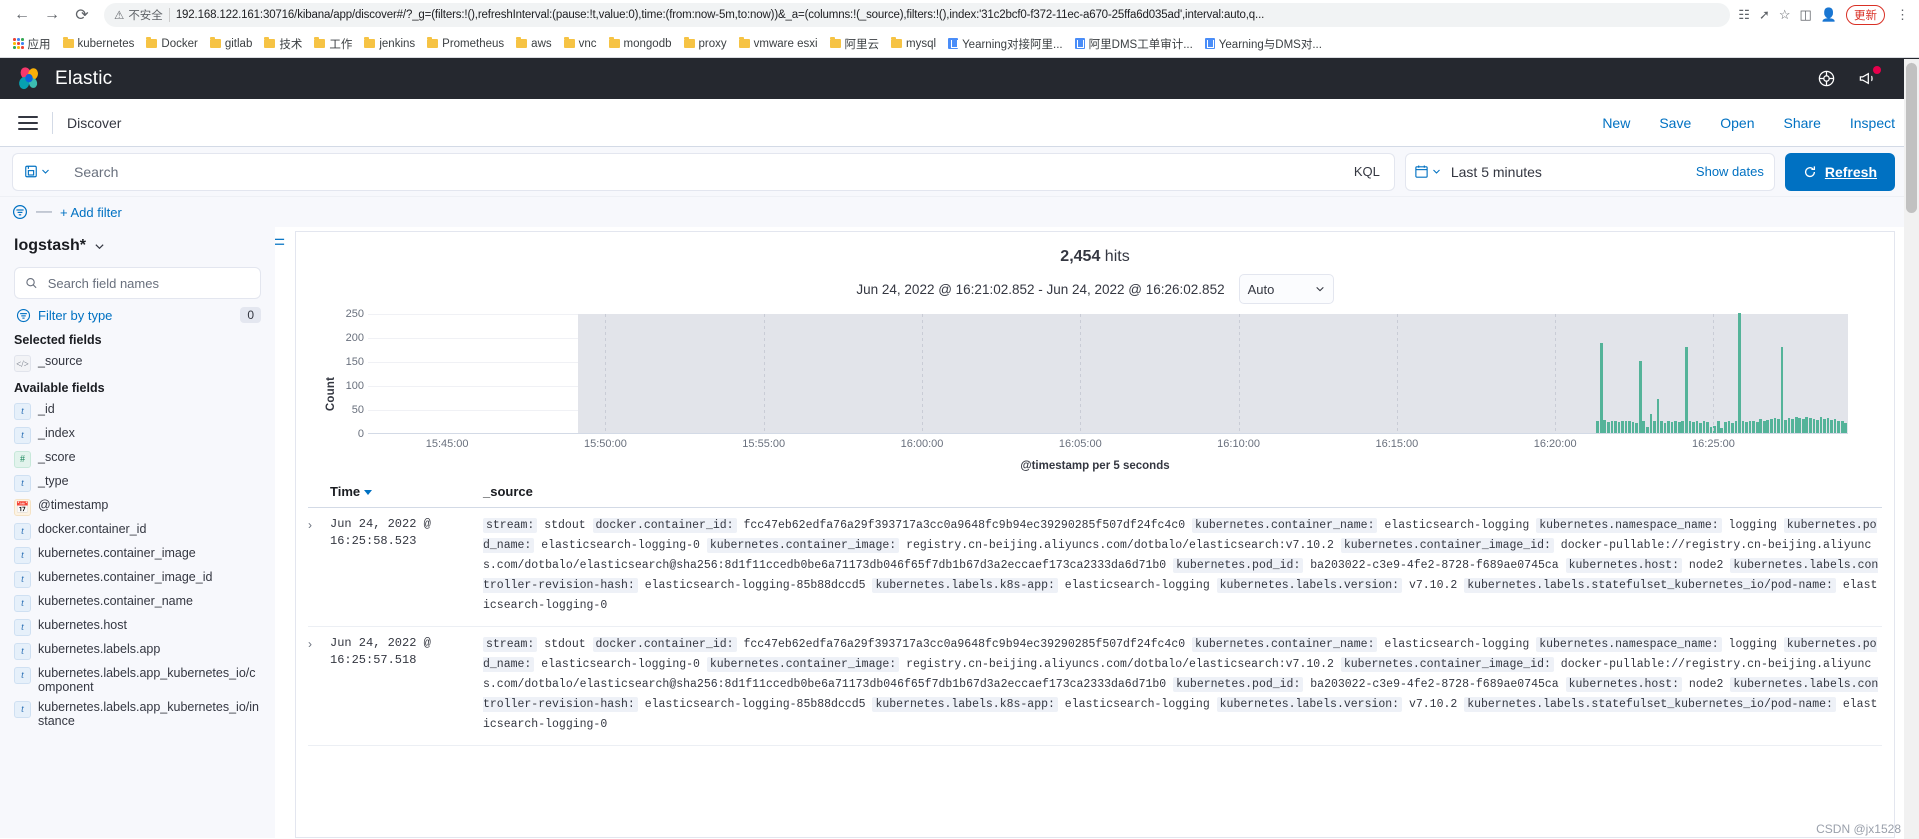 The width and height of the screenshot is (1919, 839). What do you see at coordinates (64, 79) in the screenshot?
I see `brand: Elastic` at bounding box center [64, 79].